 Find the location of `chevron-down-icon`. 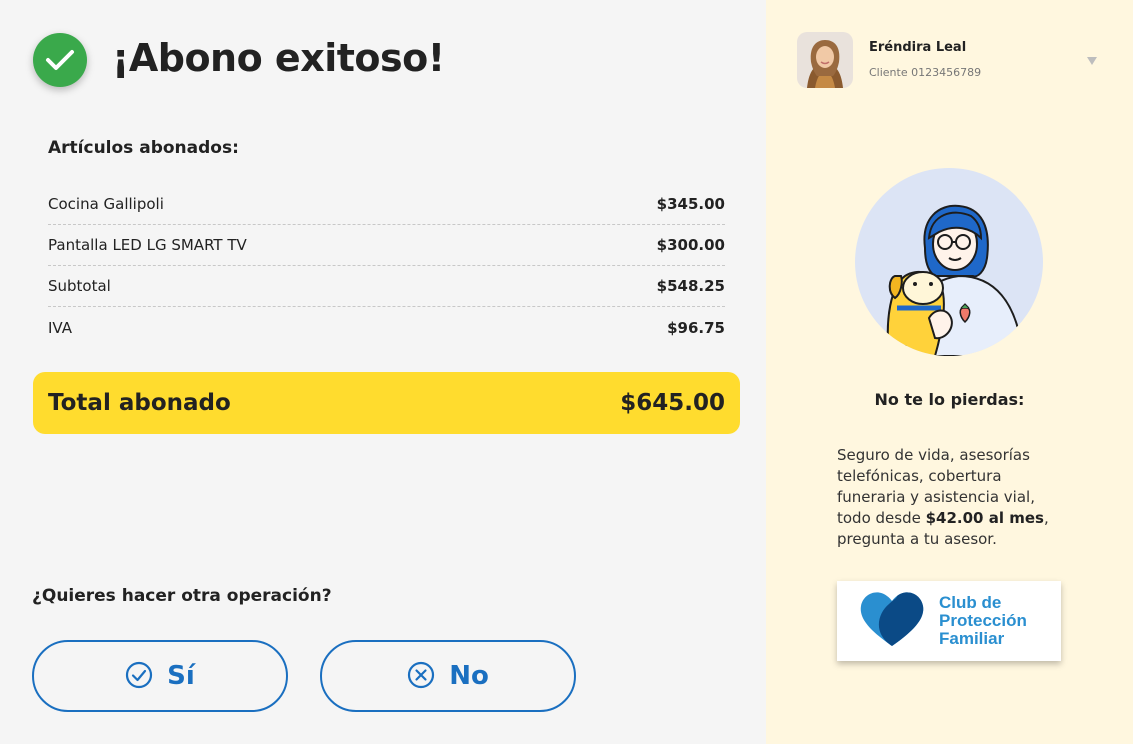

chevron-down-icon is located at coordinates (1092, 61).